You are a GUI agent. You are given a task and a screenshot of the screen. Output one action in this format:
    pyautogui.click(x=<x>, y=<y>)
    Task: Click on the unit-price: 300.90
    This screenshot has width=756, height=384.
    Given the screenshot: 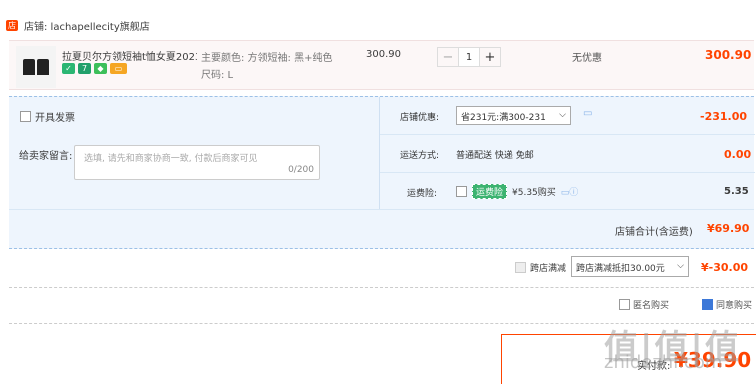 What is the action you would take?
    pyautogui.click(x=383, y=54)
    